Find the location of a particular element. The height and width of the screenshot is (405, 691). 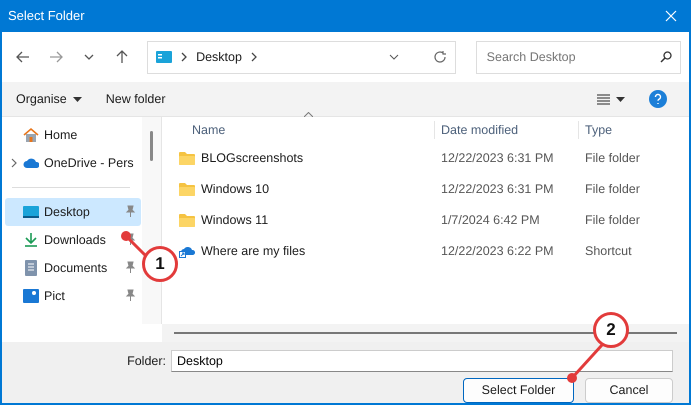

close-icon is located at coordinates (671, 16).